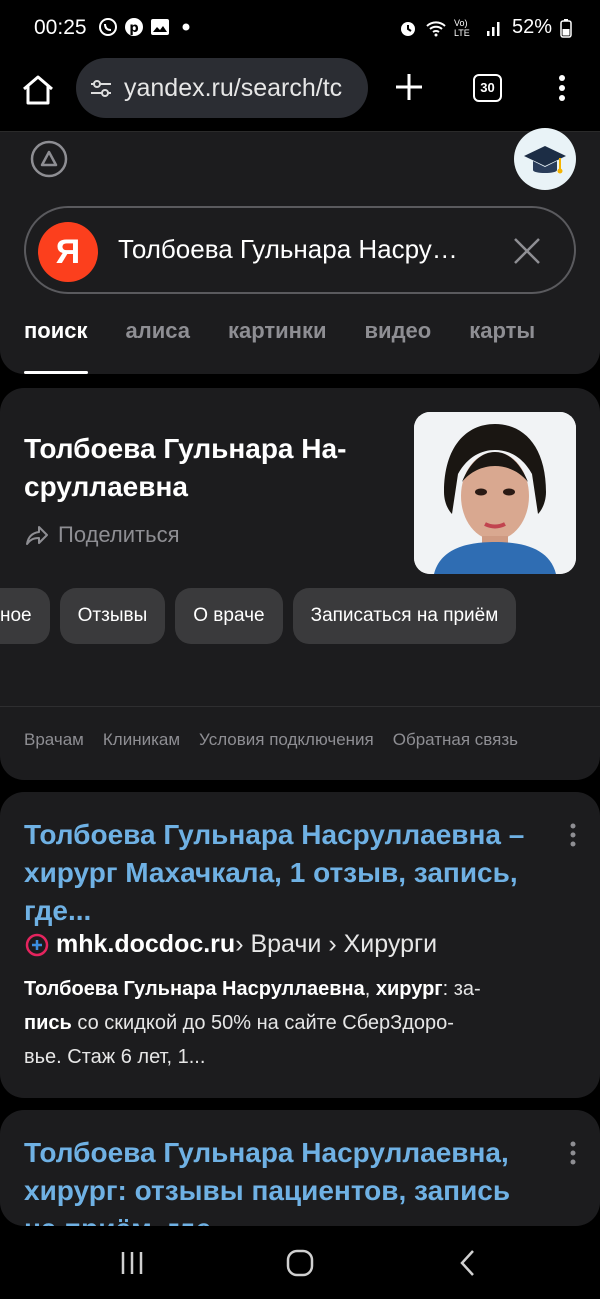 This screenshot has width=600, height=1299. I want to click on battery-icon, so click(566, 28).